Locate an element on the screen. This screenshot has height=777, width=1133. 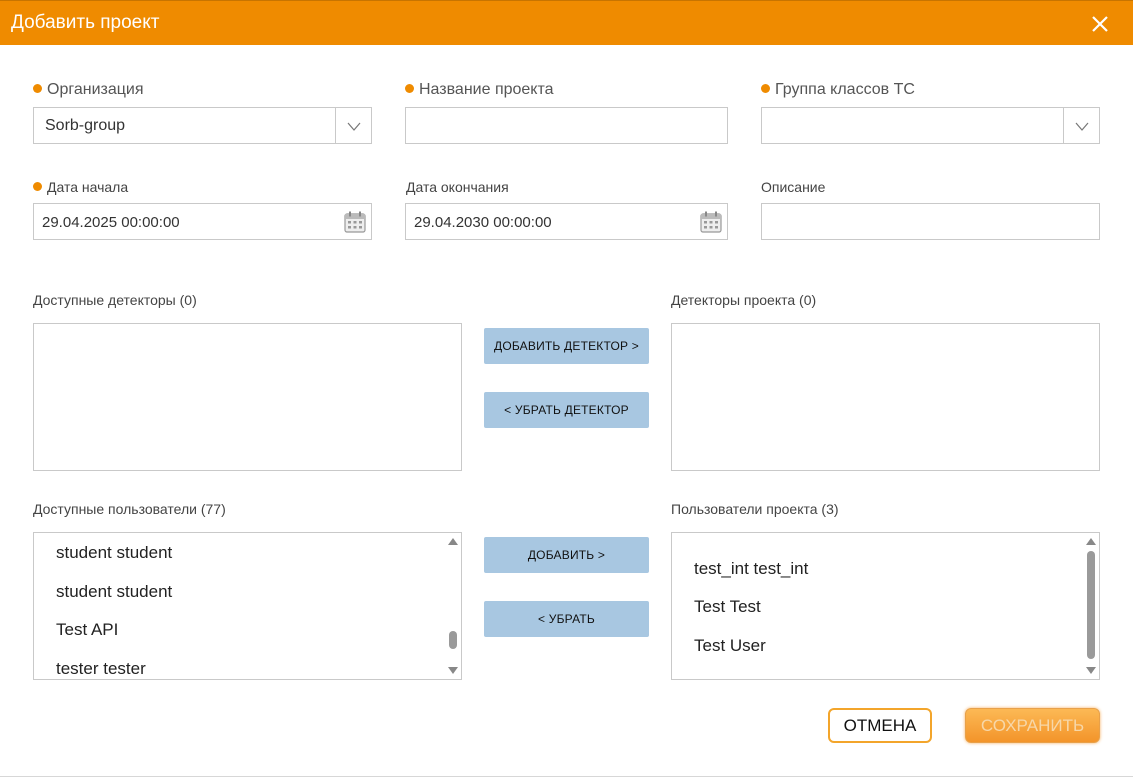
project-users-label: Пользователи проекта (3) is located at coordinates (755, 509).